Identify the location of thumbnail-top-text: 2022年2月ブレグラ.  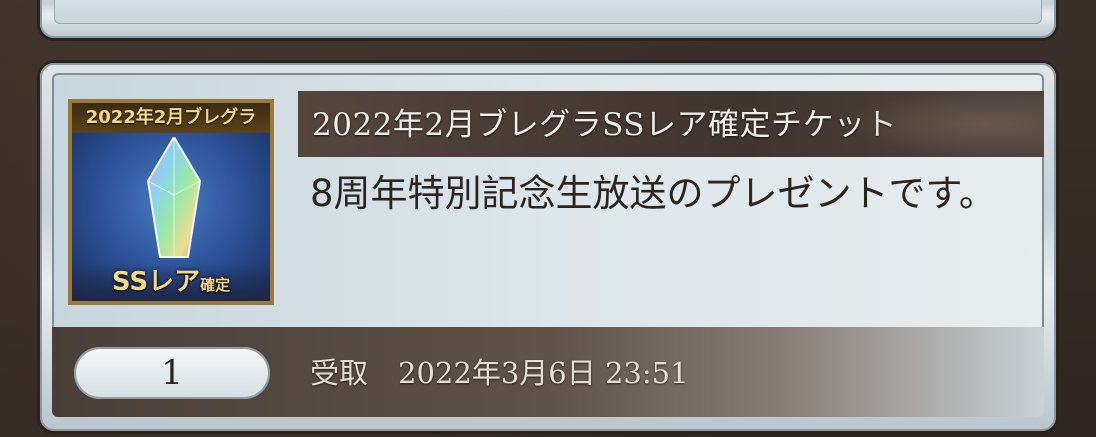
(171, 118).